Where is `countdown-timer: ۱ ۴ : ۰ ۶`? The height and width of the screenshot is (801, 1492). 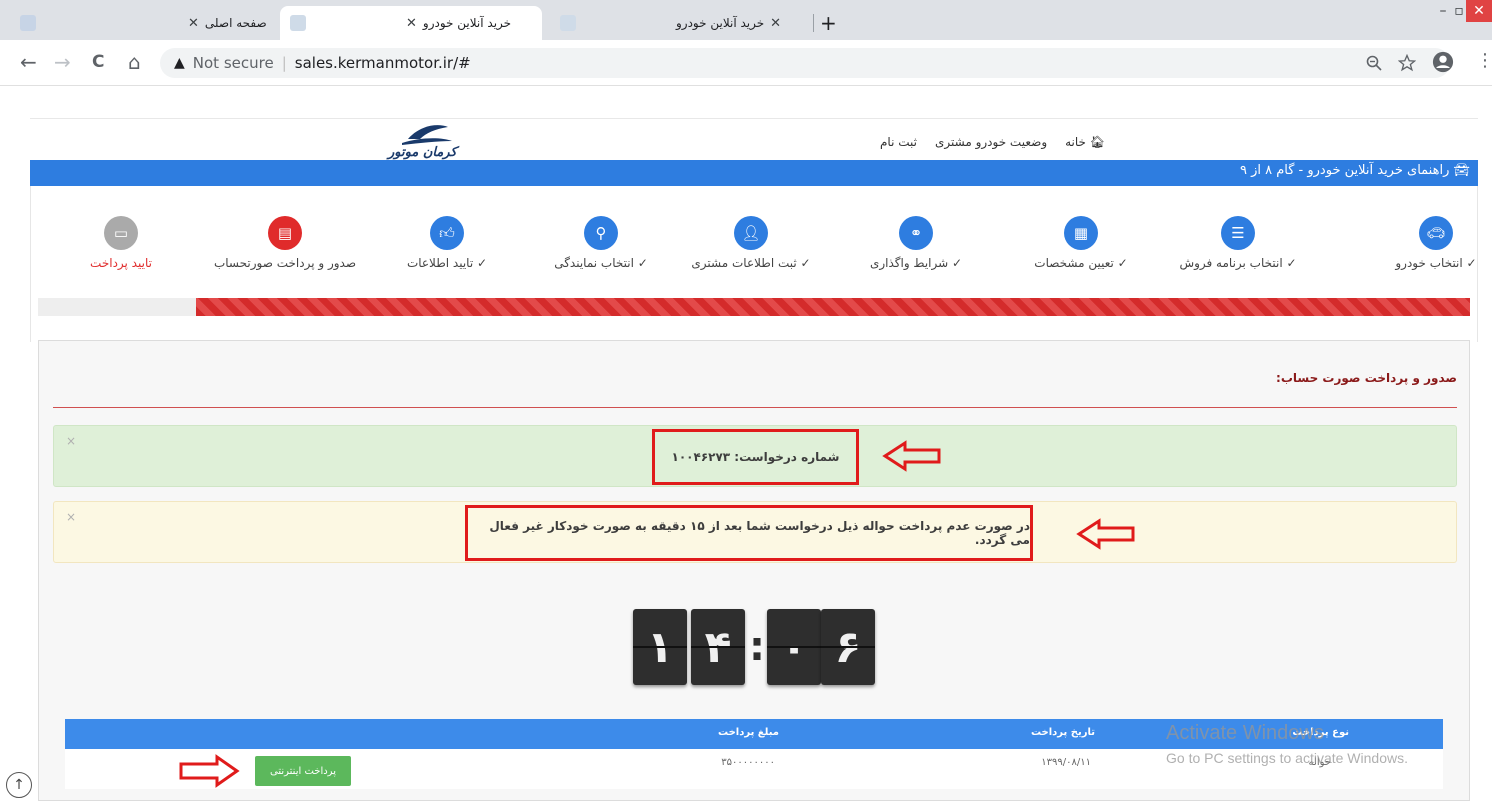
countdown-timer: ۱ ۴ : ۰ ۶ is located at coordinates (758, 648).